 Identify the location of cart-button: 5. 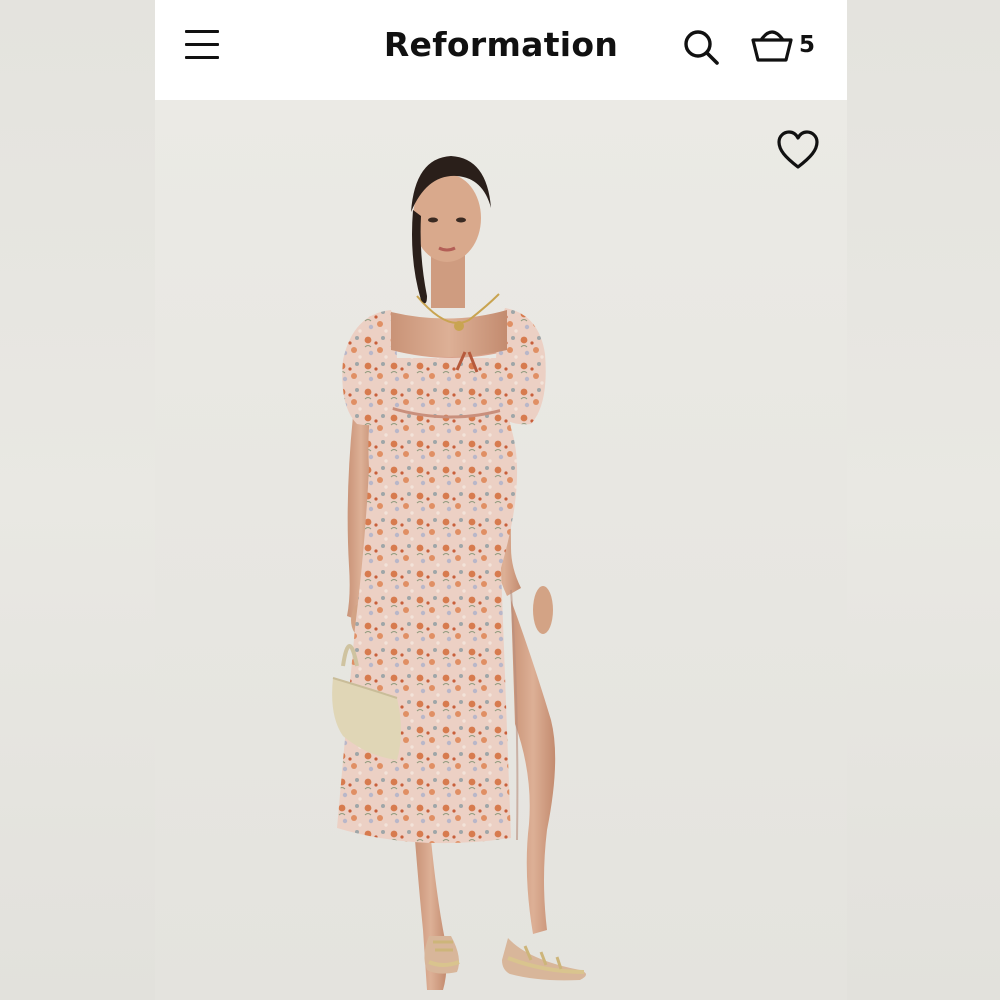
(785, 46).